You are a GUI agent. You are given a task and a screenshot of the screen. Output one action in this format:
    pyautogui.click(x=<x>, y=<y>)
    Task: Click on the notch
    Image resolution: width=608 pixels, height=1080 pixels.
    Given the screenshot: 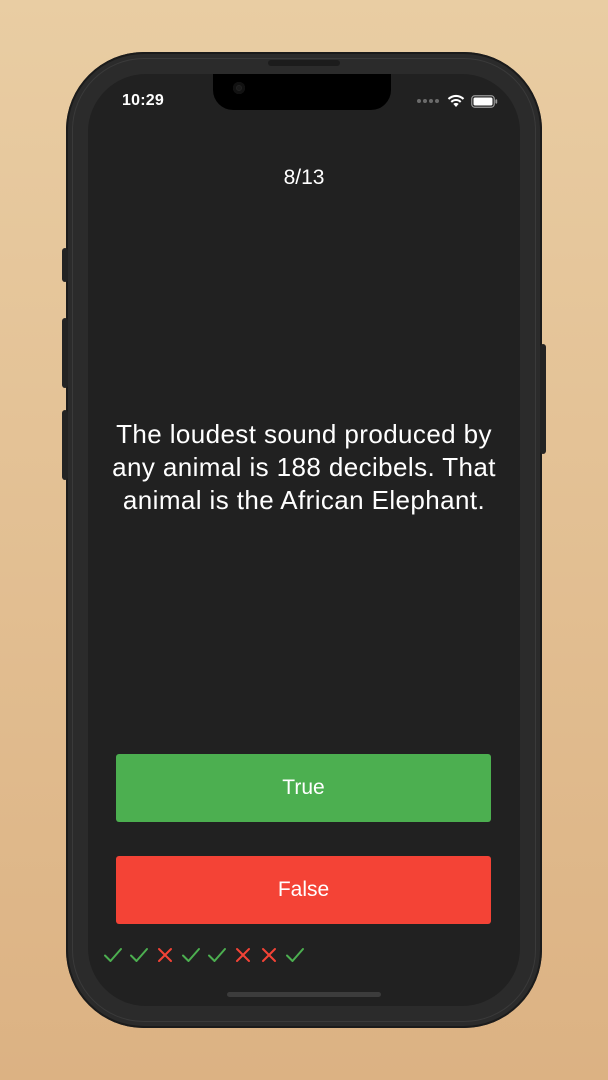 What is the action you would take?
    pyautogui.click(x=302, y=92)
    